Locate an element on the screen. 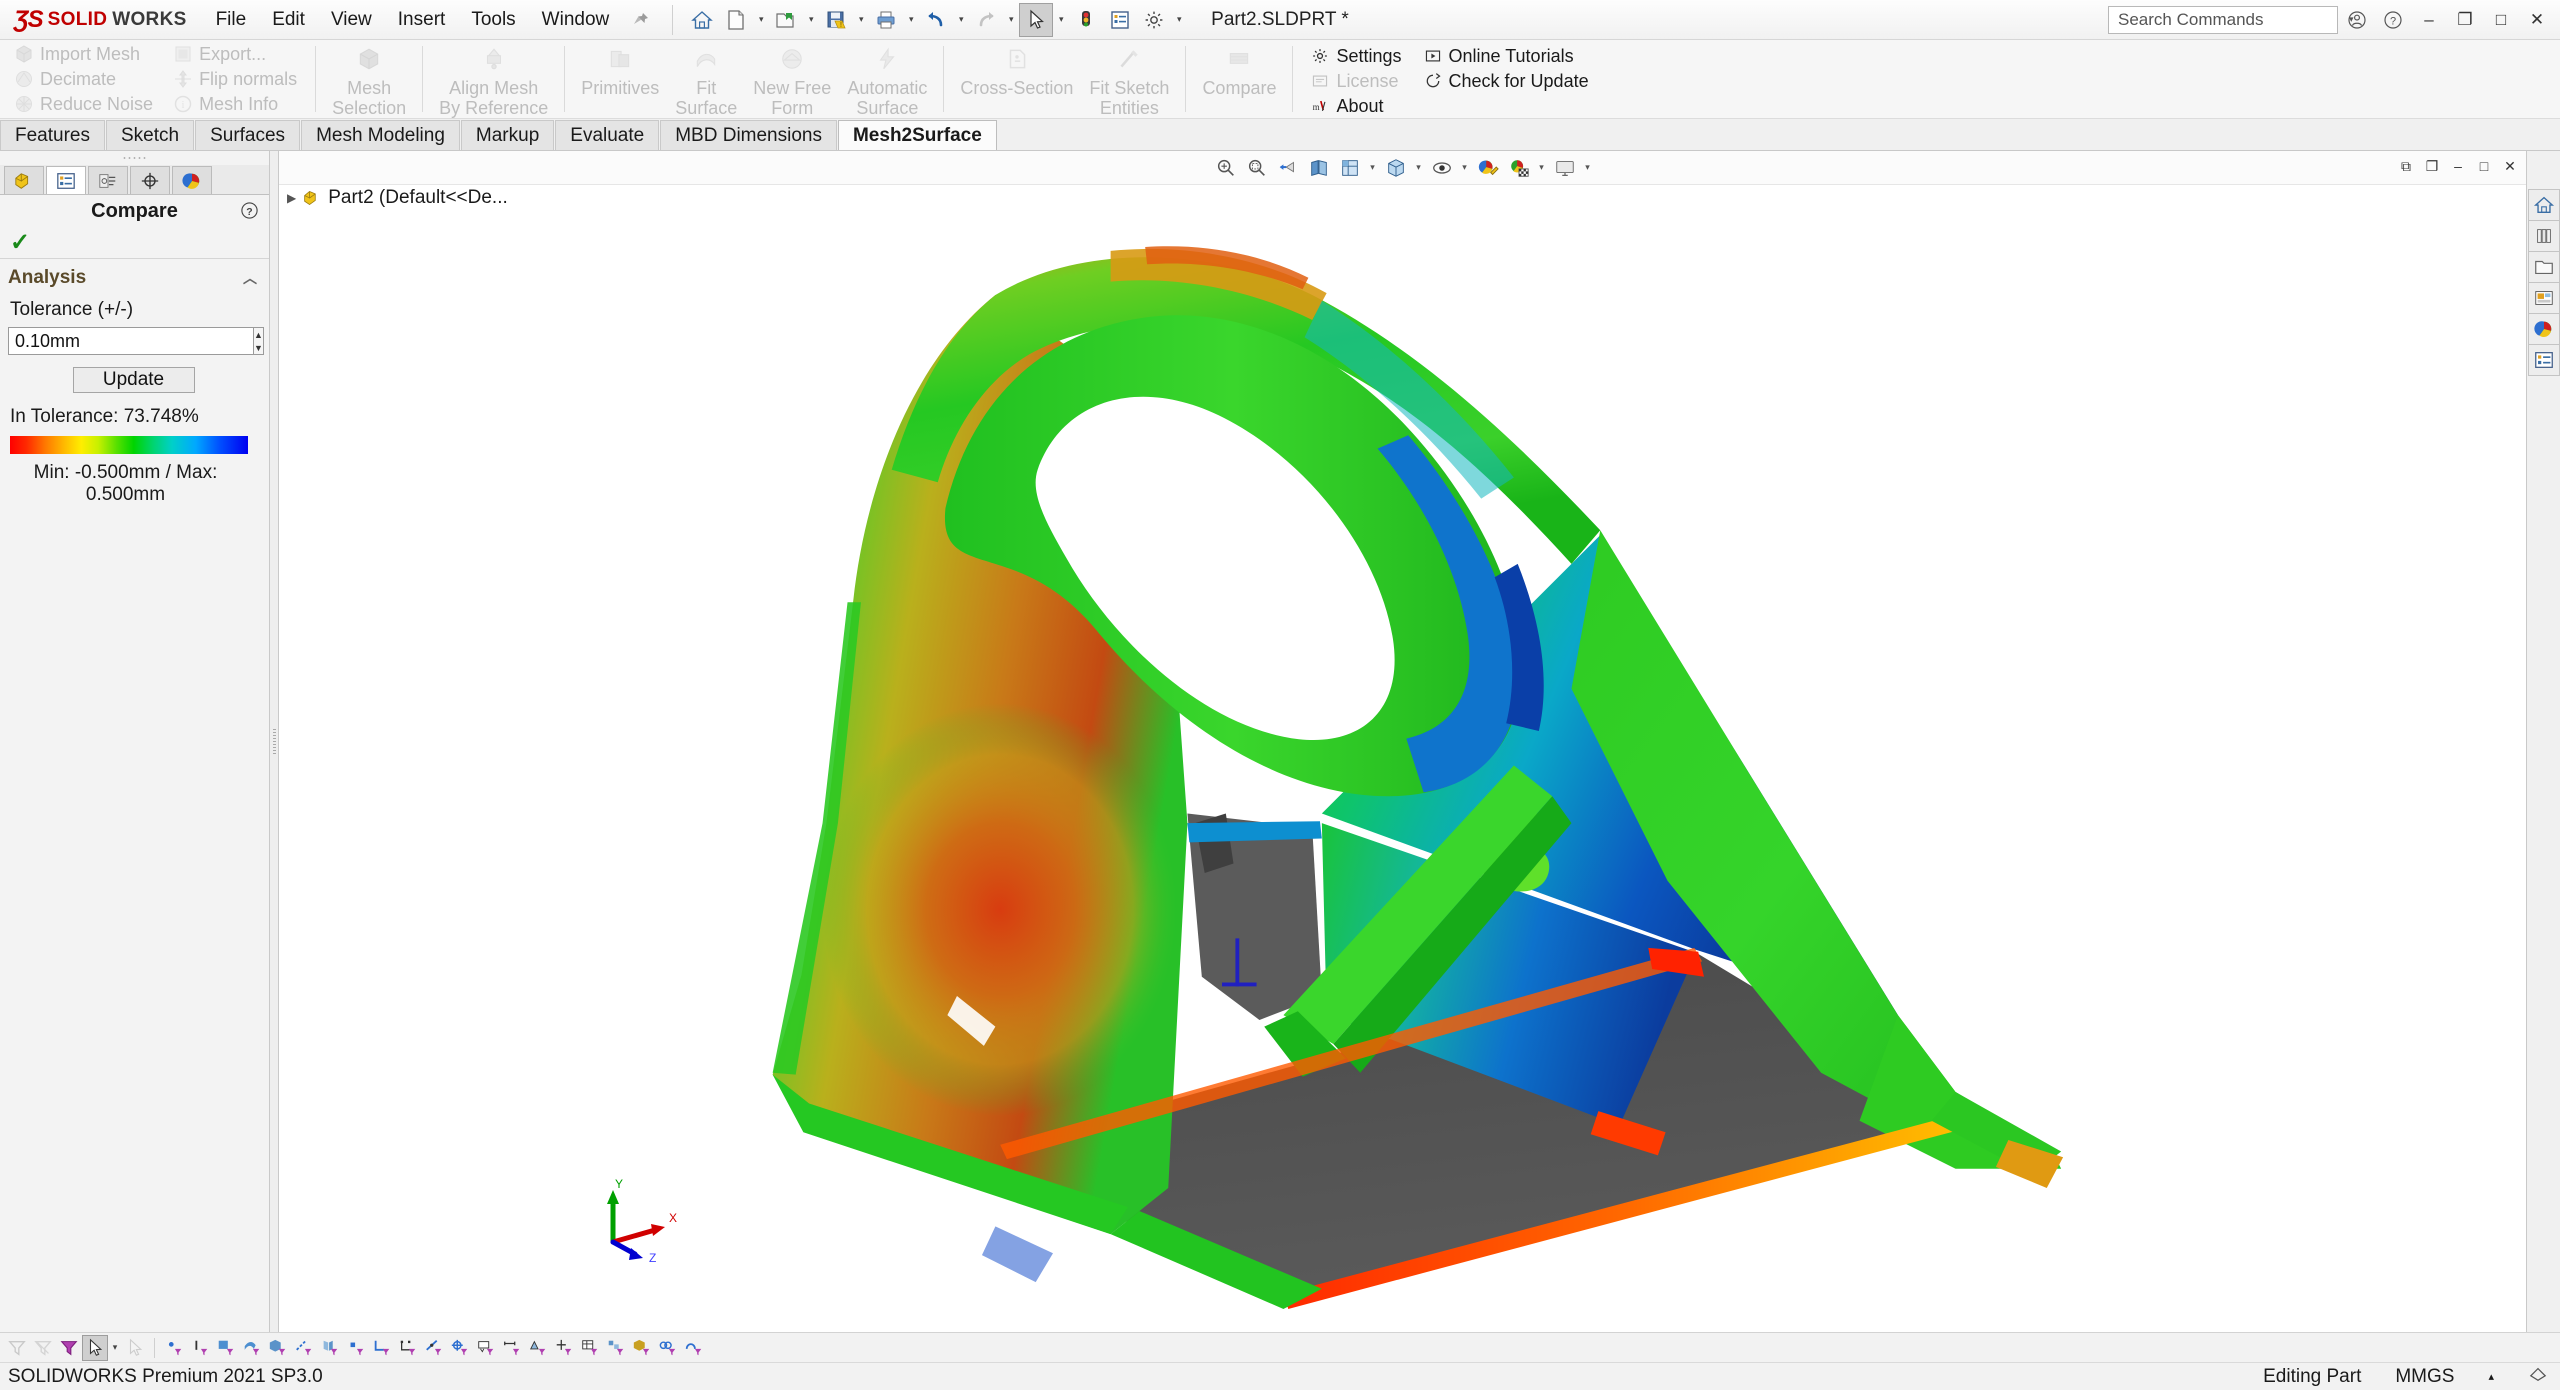 Image resolution: width=2560 pixels, height=1390 pixels. filter-routing-button is located at coordinates (694, 1348).